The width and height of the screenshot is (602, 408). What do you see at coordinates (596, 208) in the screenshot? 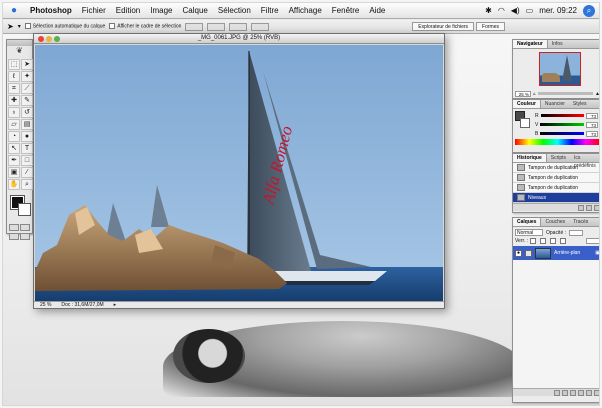
I see `trash-icon` at bounding box center [596, 208].